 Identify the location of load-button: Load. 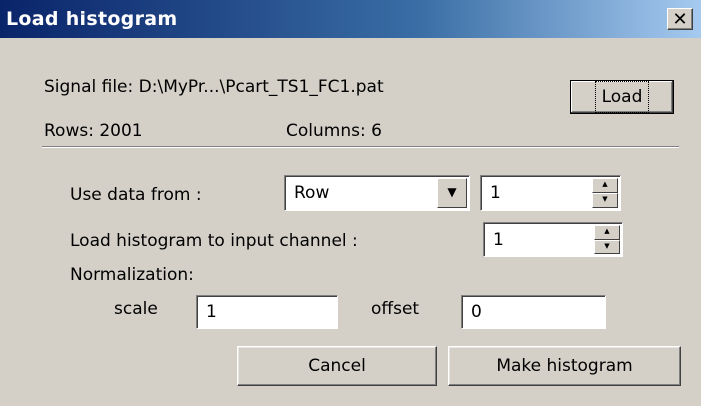
(622, 97).